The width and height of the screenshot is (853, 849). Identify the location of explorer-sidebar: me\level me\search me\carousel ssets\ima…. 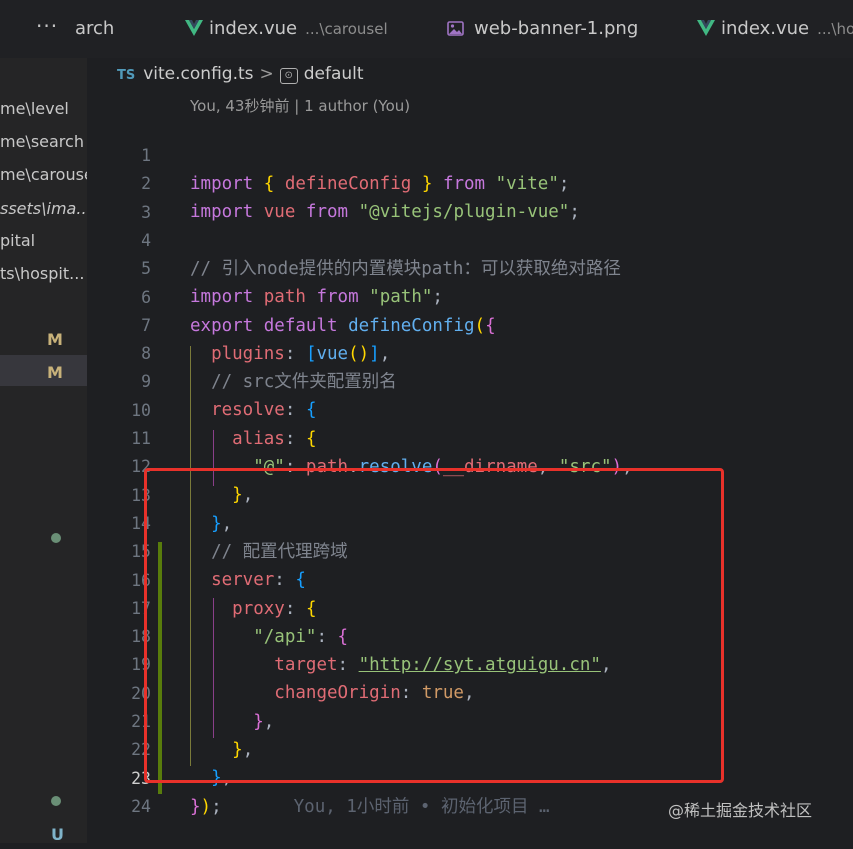
(43, 450).